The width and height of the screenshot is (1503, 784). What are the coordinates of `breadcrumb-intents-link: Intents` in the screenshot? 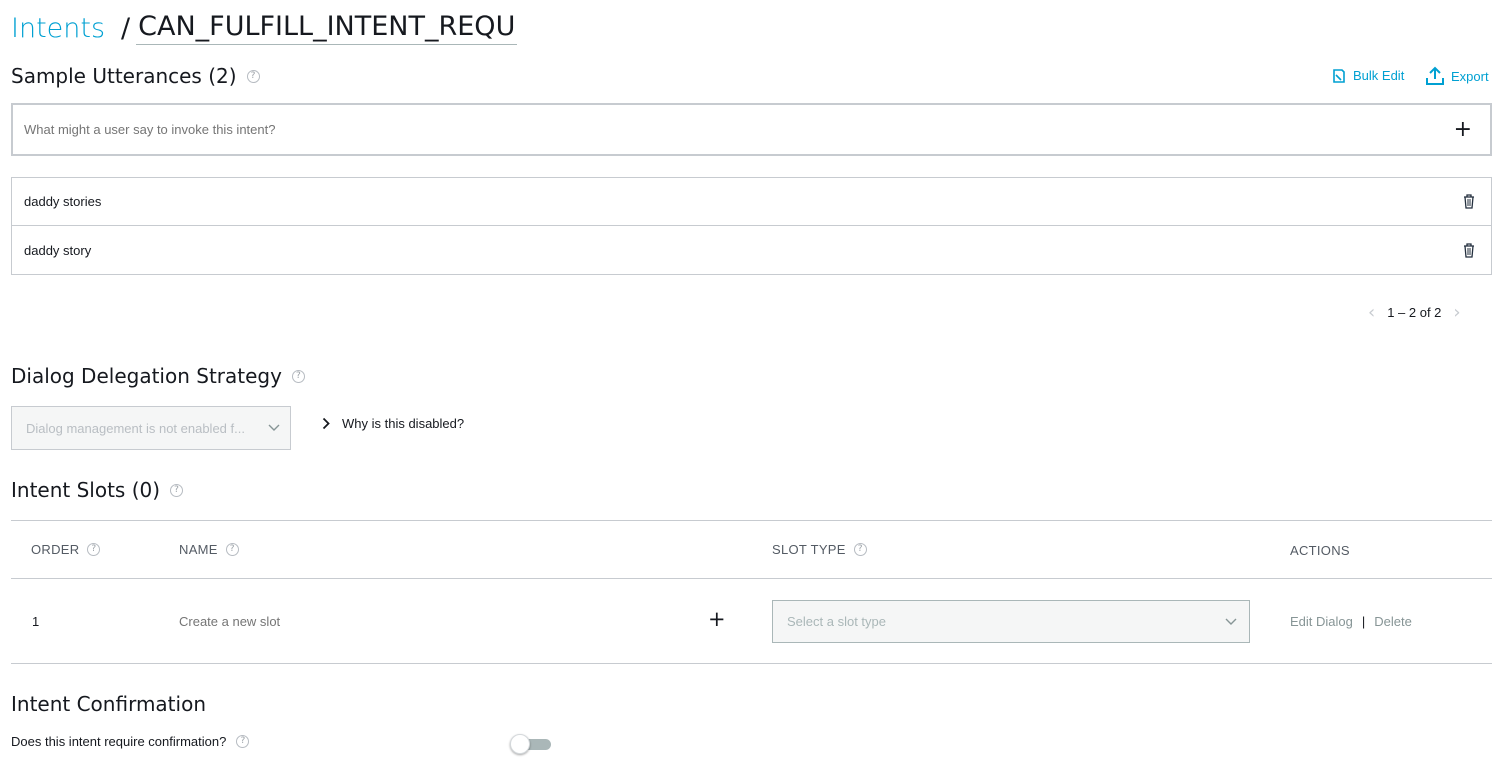 It's located at (58, 28).